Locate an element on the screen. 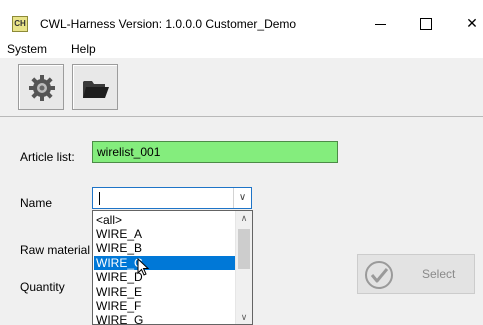 The width and height of the screenshot is (483, 325). name-label: Name is located at coordinates (36, 203).